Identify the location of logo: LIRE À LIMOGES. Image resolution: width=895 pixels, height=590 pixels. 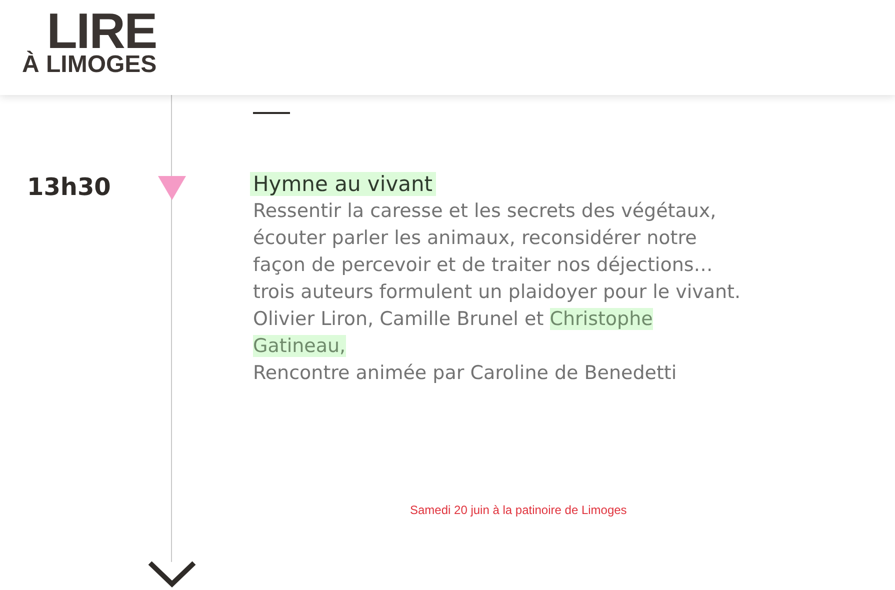
(89, 42).